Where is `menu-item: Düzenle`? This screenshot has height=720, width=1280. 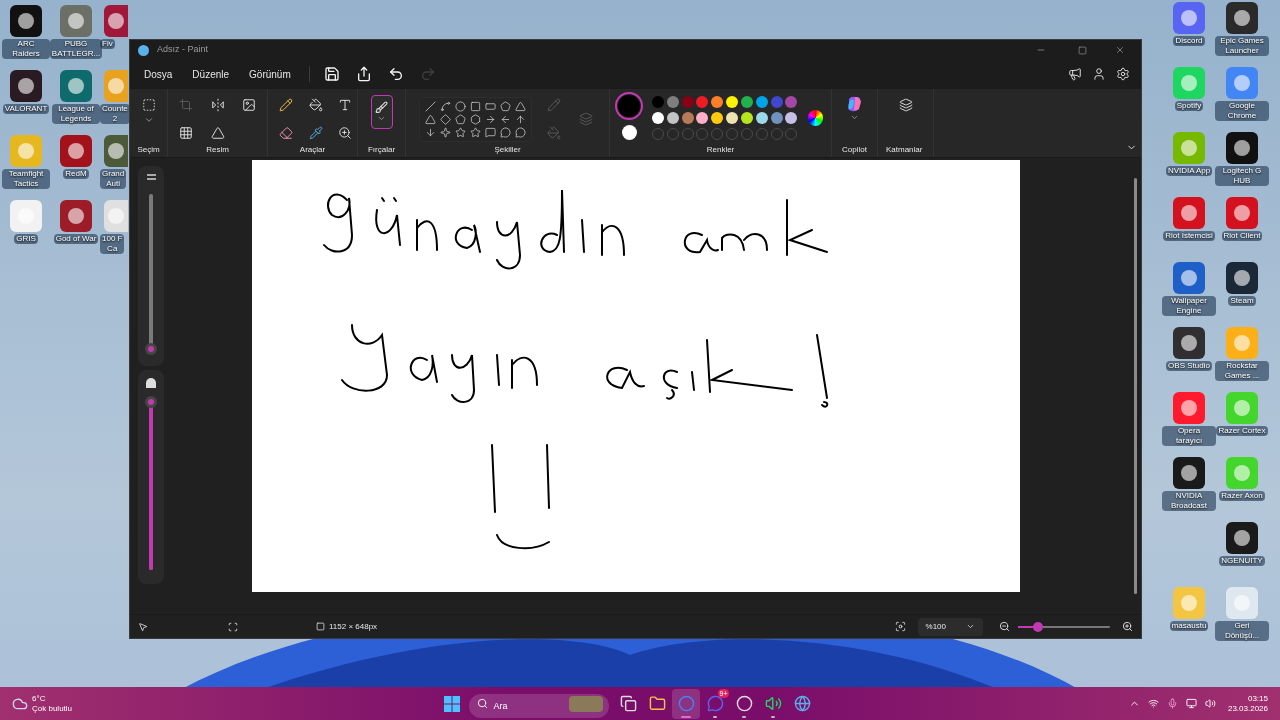 menu-item: Düzenle is located at coordinates (211, 74).